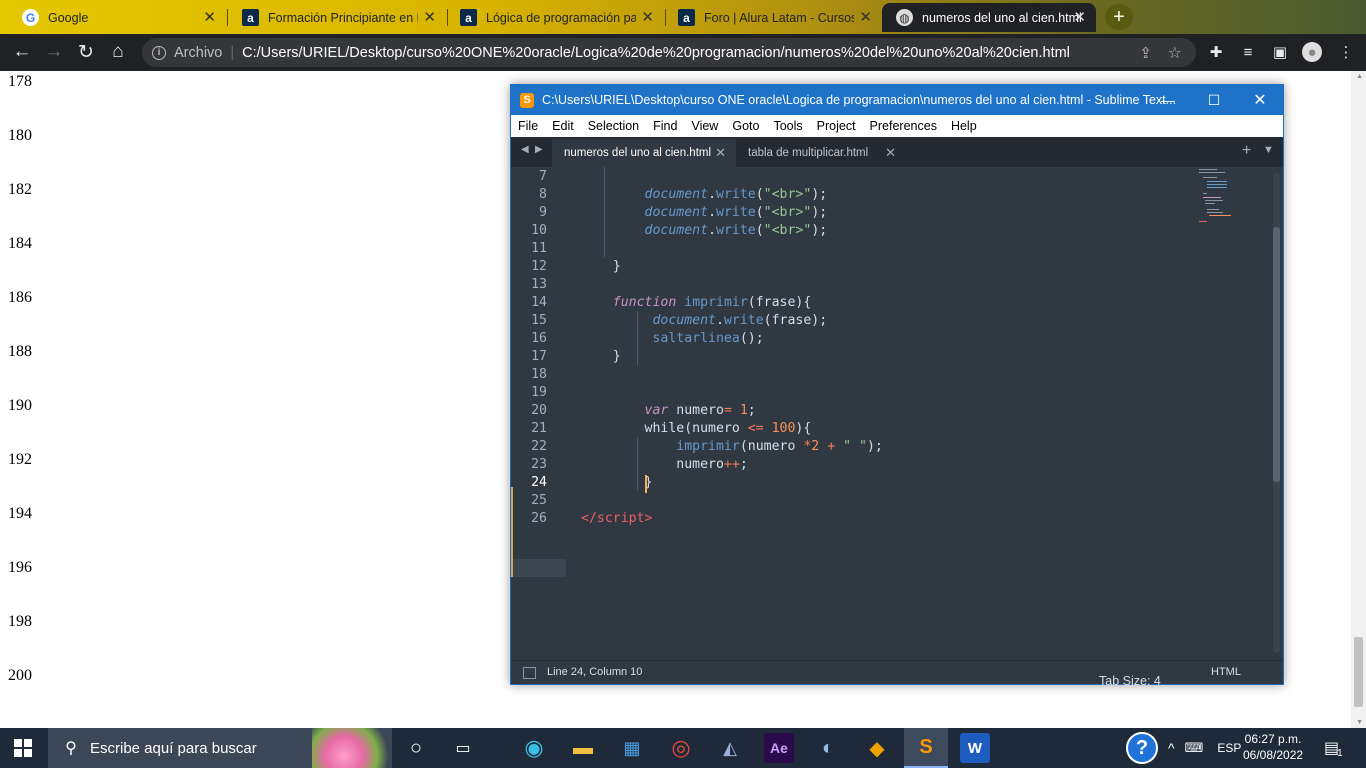  What do you see at coordinates (1214, 100) in the screenshot?
I see `maximize-icon: ☐` at bounding box center [1214, 100].